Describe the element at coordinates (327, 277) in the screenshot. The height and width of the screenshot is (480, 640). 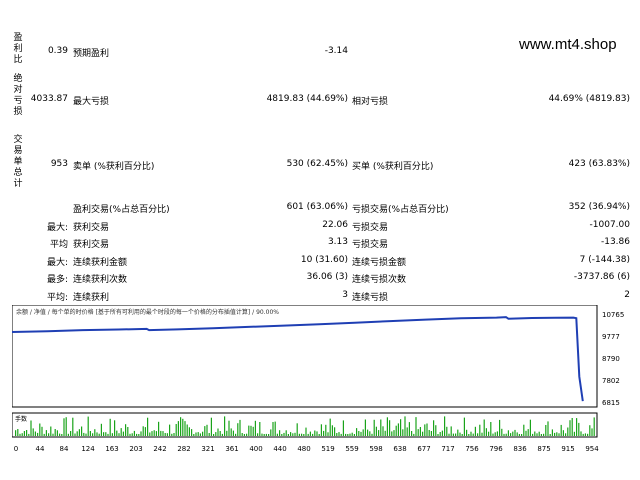
I see `max-consecutive-profit-value: 36.06 (3)` at that location.